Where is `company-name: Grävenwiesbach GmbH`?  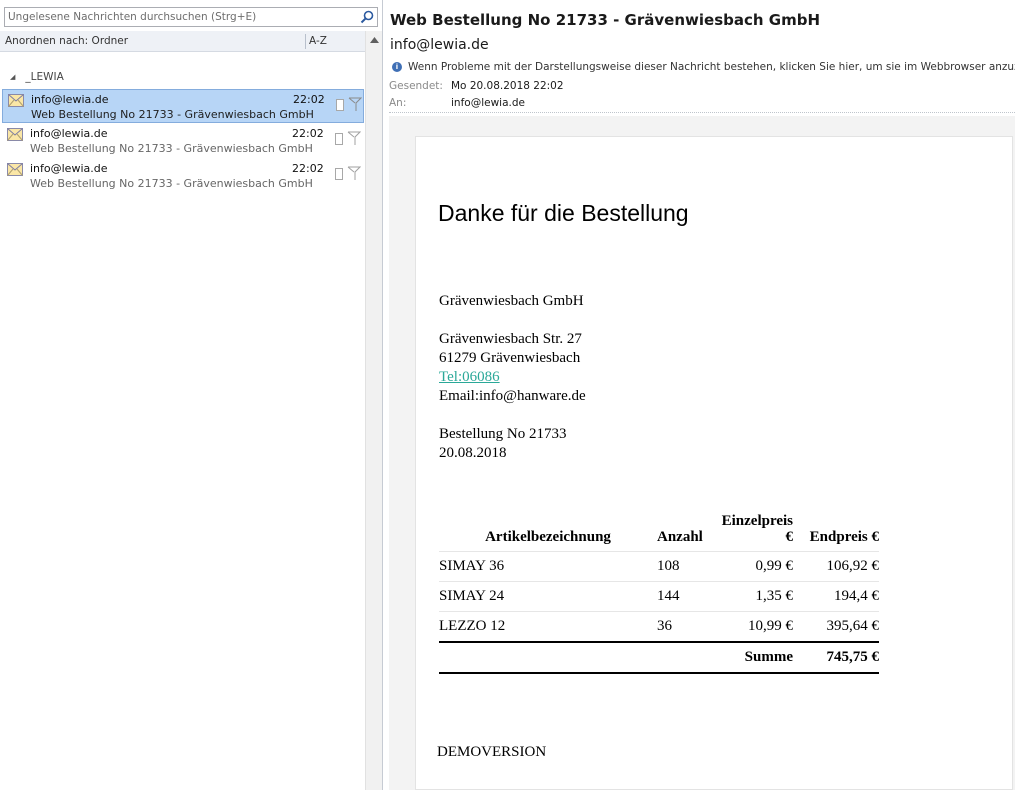
company-name: Grävenwiesbach GmbH is located at coordinates (511, 301).